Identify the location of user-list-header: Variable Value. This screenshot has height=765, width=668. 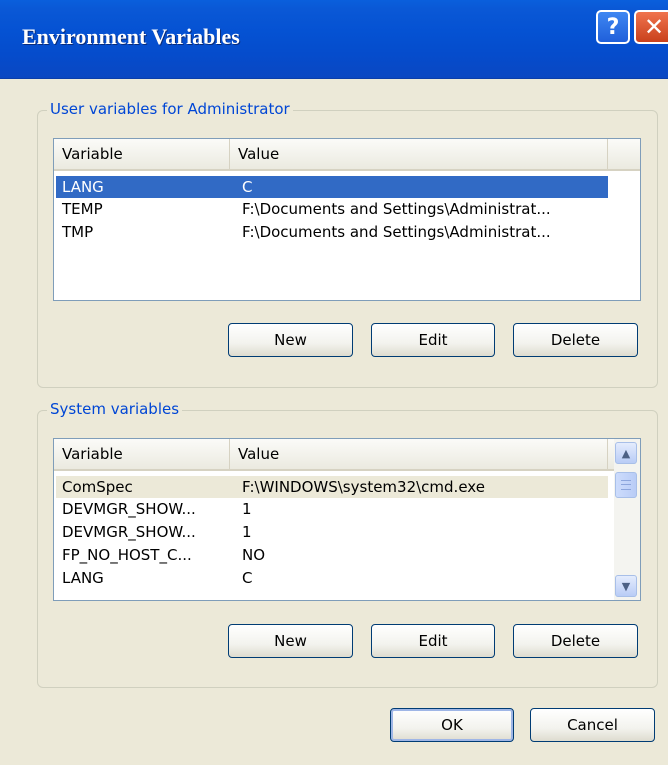
(347, 155).